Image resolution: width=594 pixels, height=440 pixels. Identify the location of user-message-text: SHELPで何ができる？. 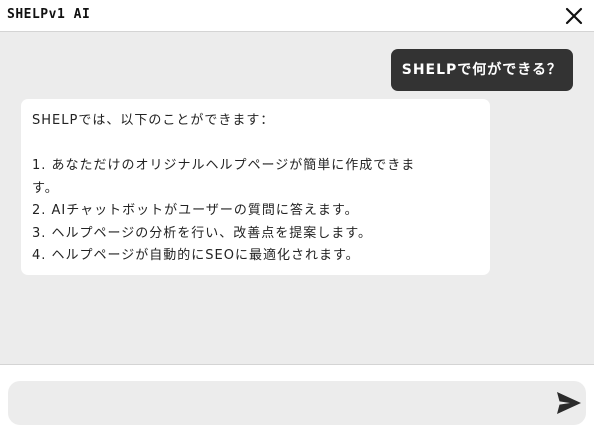
(481, 70).